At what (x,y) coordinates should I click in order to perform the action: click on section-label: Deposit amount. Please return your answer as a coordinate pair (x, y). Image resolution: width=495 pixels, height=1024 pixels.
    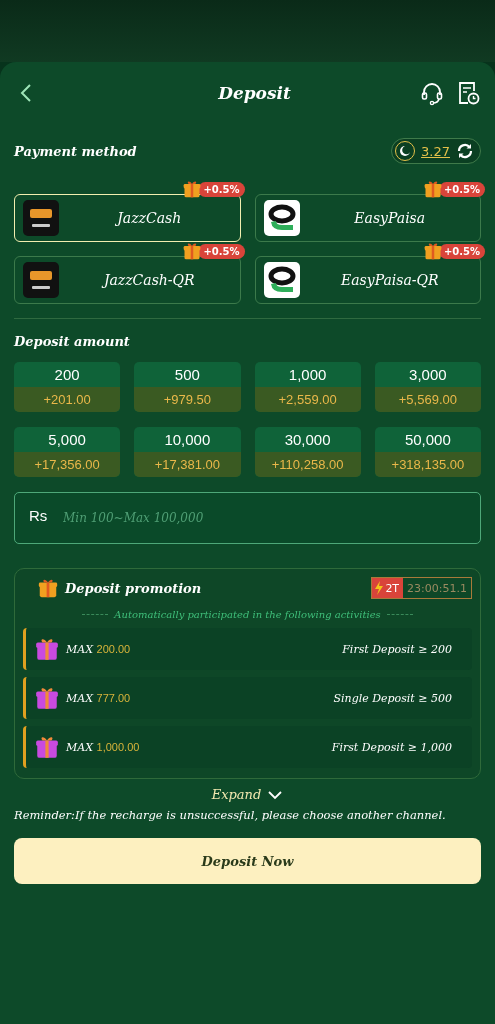
    Looking at the image, I should click on (72, 341).